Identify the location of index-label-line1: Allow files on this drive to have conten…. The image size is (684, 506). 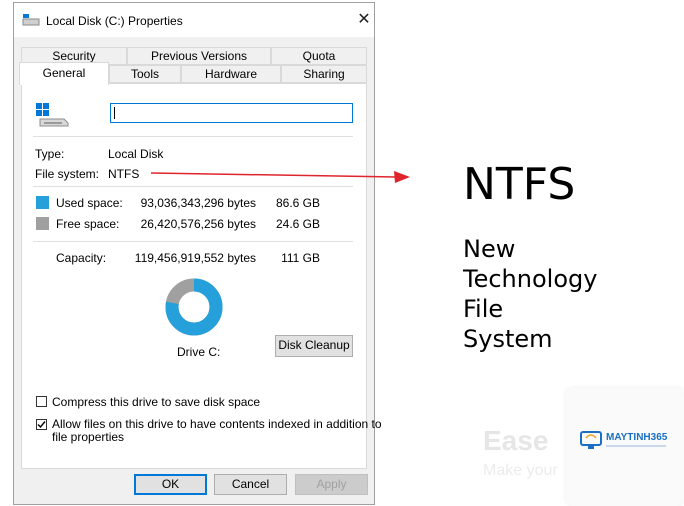
(217, 424).